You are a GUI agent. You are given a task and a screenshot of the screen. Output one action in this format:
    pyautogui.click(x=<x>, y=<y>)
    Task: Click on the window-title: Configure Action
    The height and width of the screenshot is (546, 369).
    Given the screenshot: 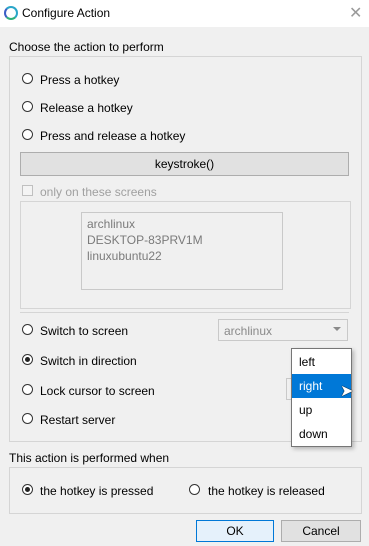 What is the action you would take?
    pyautogui.click(x=66, y=13)
    